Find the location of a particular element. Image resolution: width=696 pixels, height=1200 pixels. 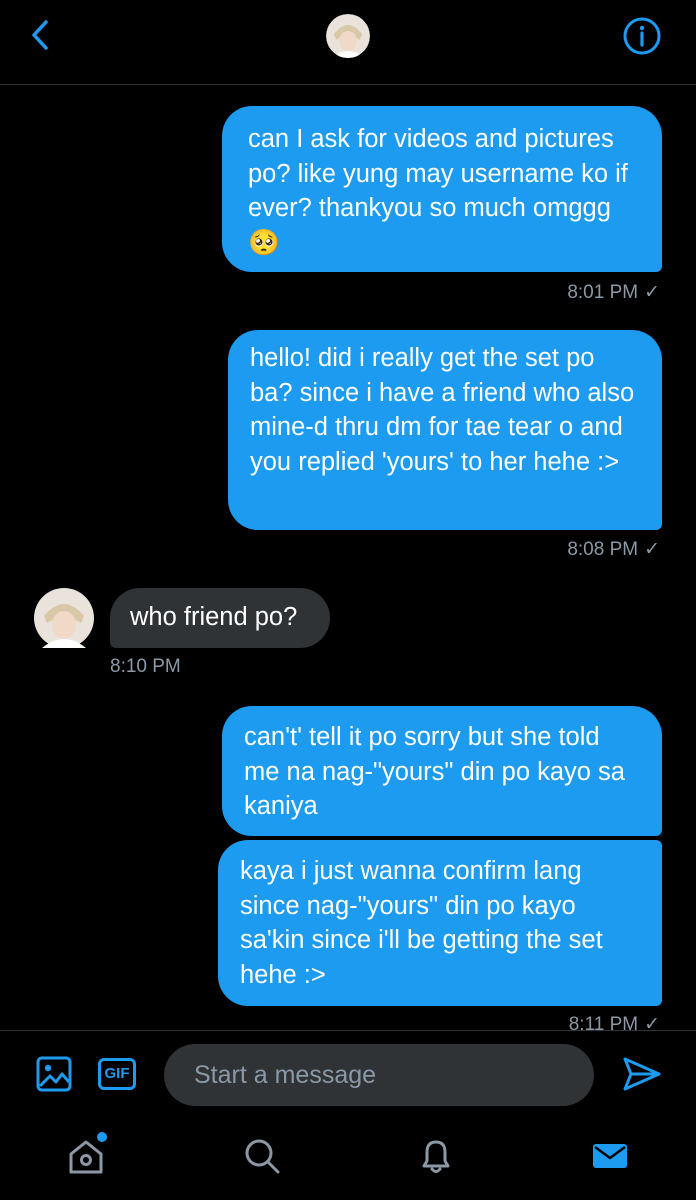

message-text: who friend po? is located at coordinates (214, 617).